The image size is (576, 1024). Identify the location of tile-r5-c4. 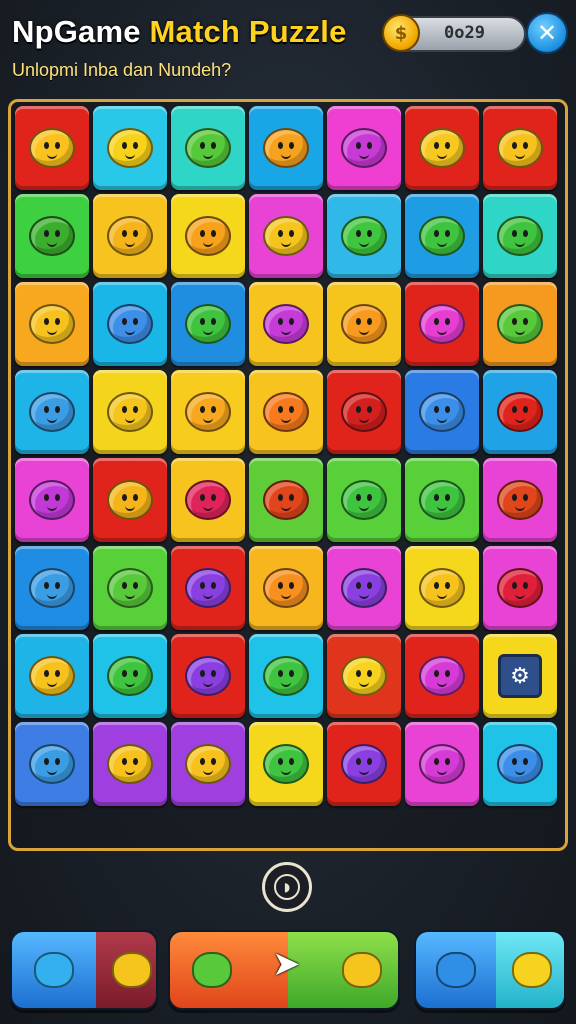
(364, 588).